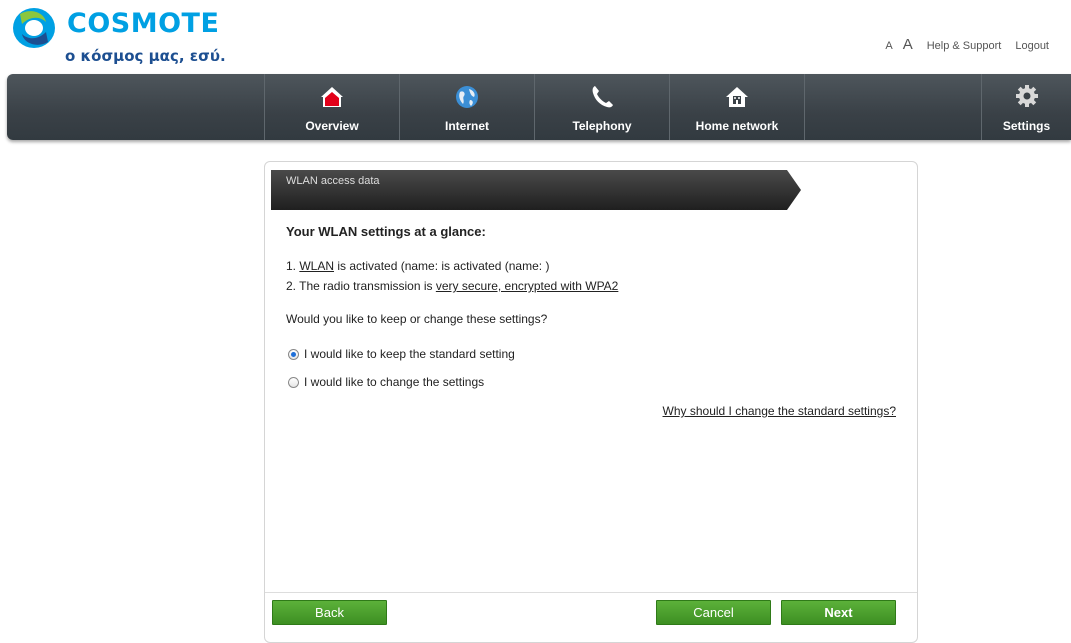 This screenshot has height=643, width=1071. What do you see at coordinates (1026, 126) in the screenshot?
I see `nav-settings-label: Settings` at bounding box center [1026, 126].